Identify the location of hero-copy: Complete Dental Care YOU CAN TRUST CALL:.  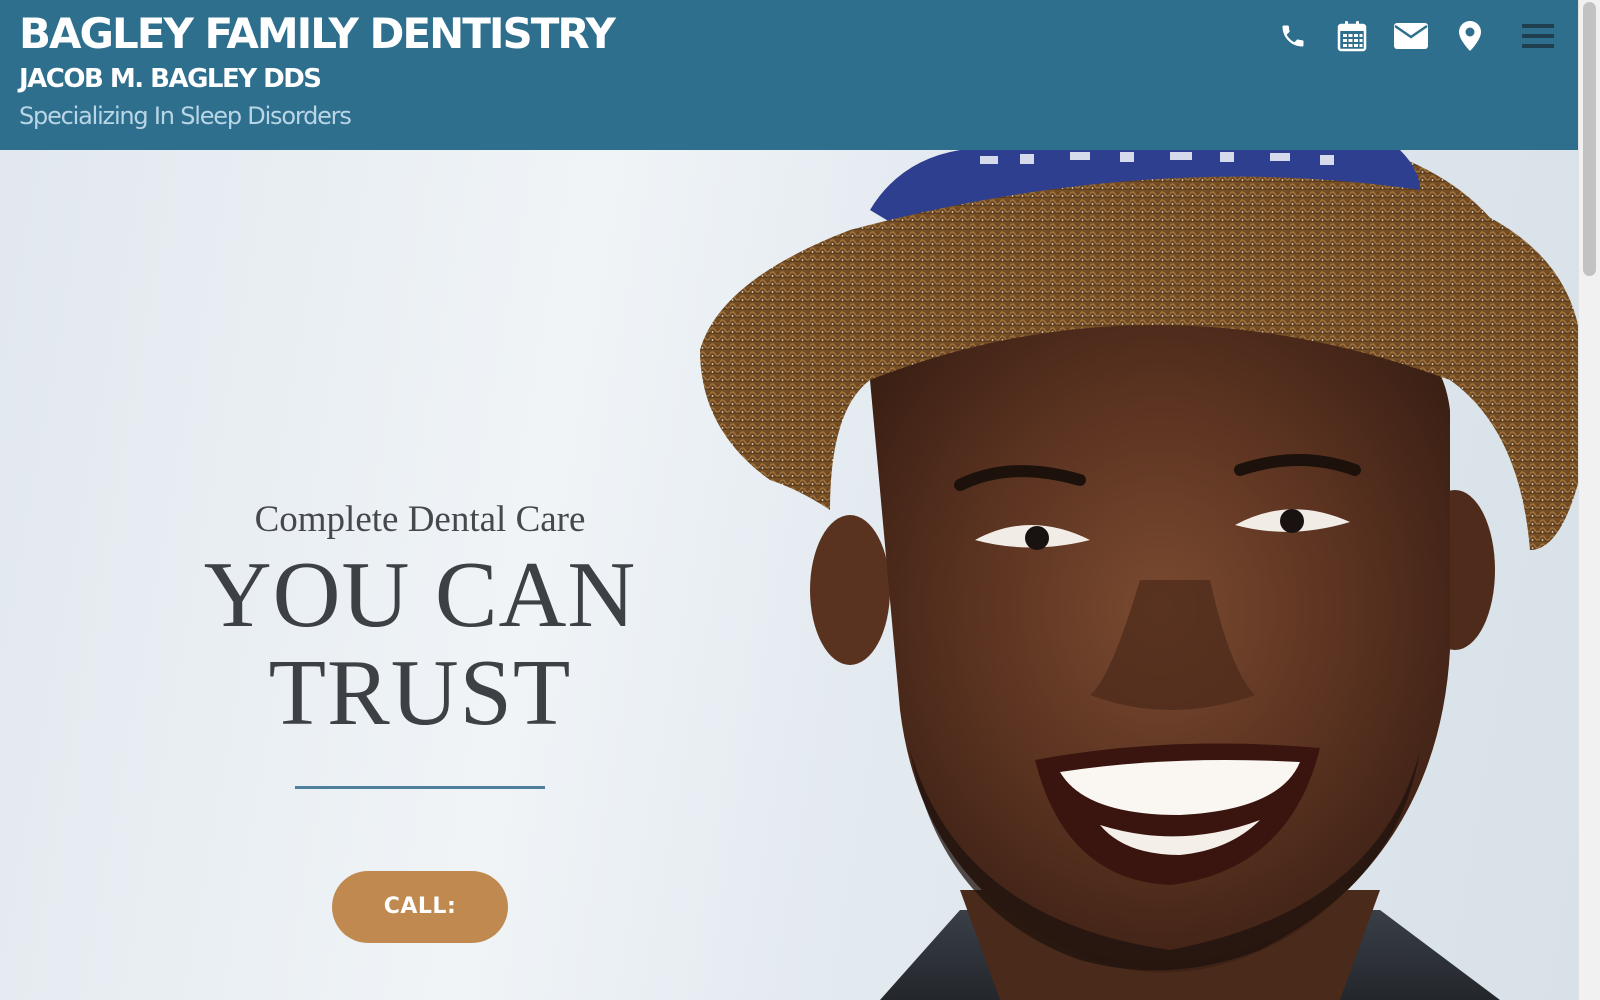
(420, 720).